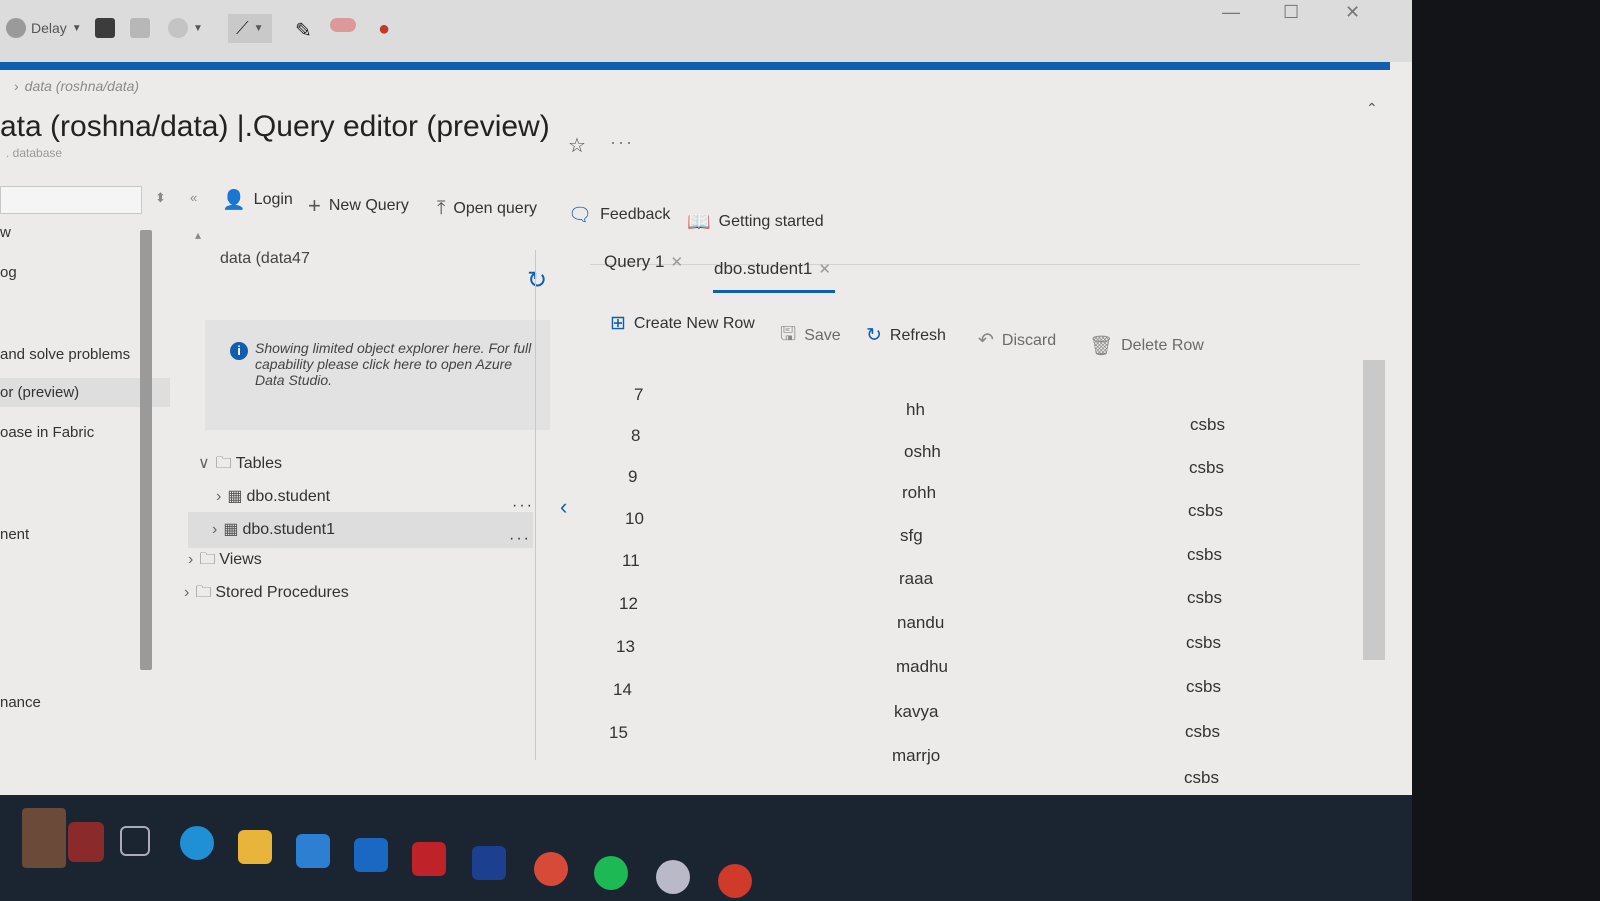 The image size is (1600, 901). Describe the element at coordinates (975, 264) in the screenshot. I see `tabs-divider` at that location.